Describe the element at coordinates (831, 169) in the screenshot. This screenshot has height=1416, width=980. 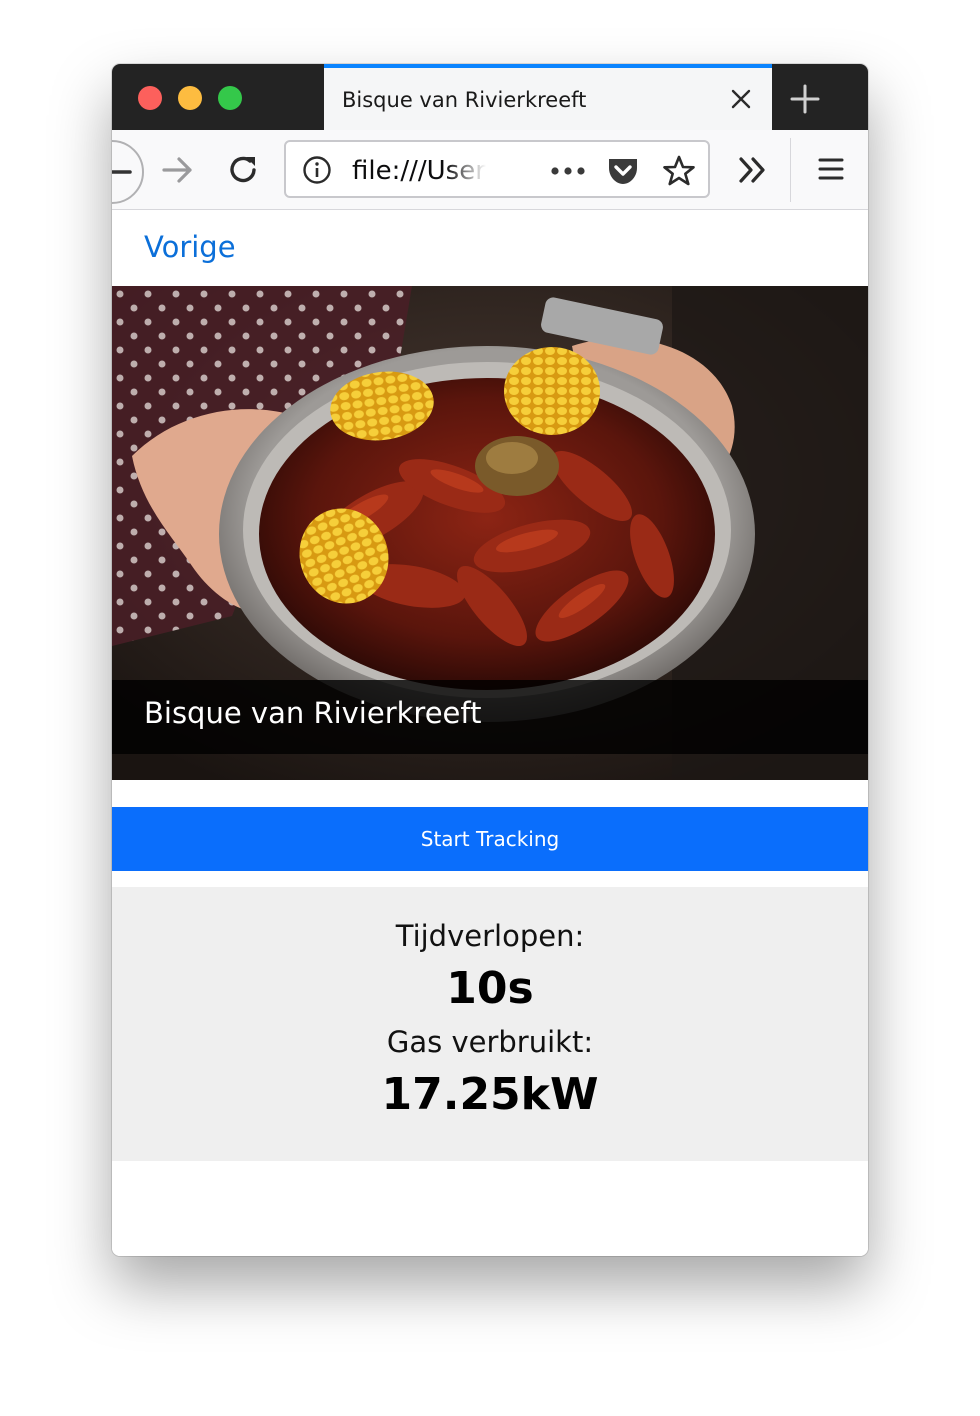
I see `hamburger-menu-icon` at that location.